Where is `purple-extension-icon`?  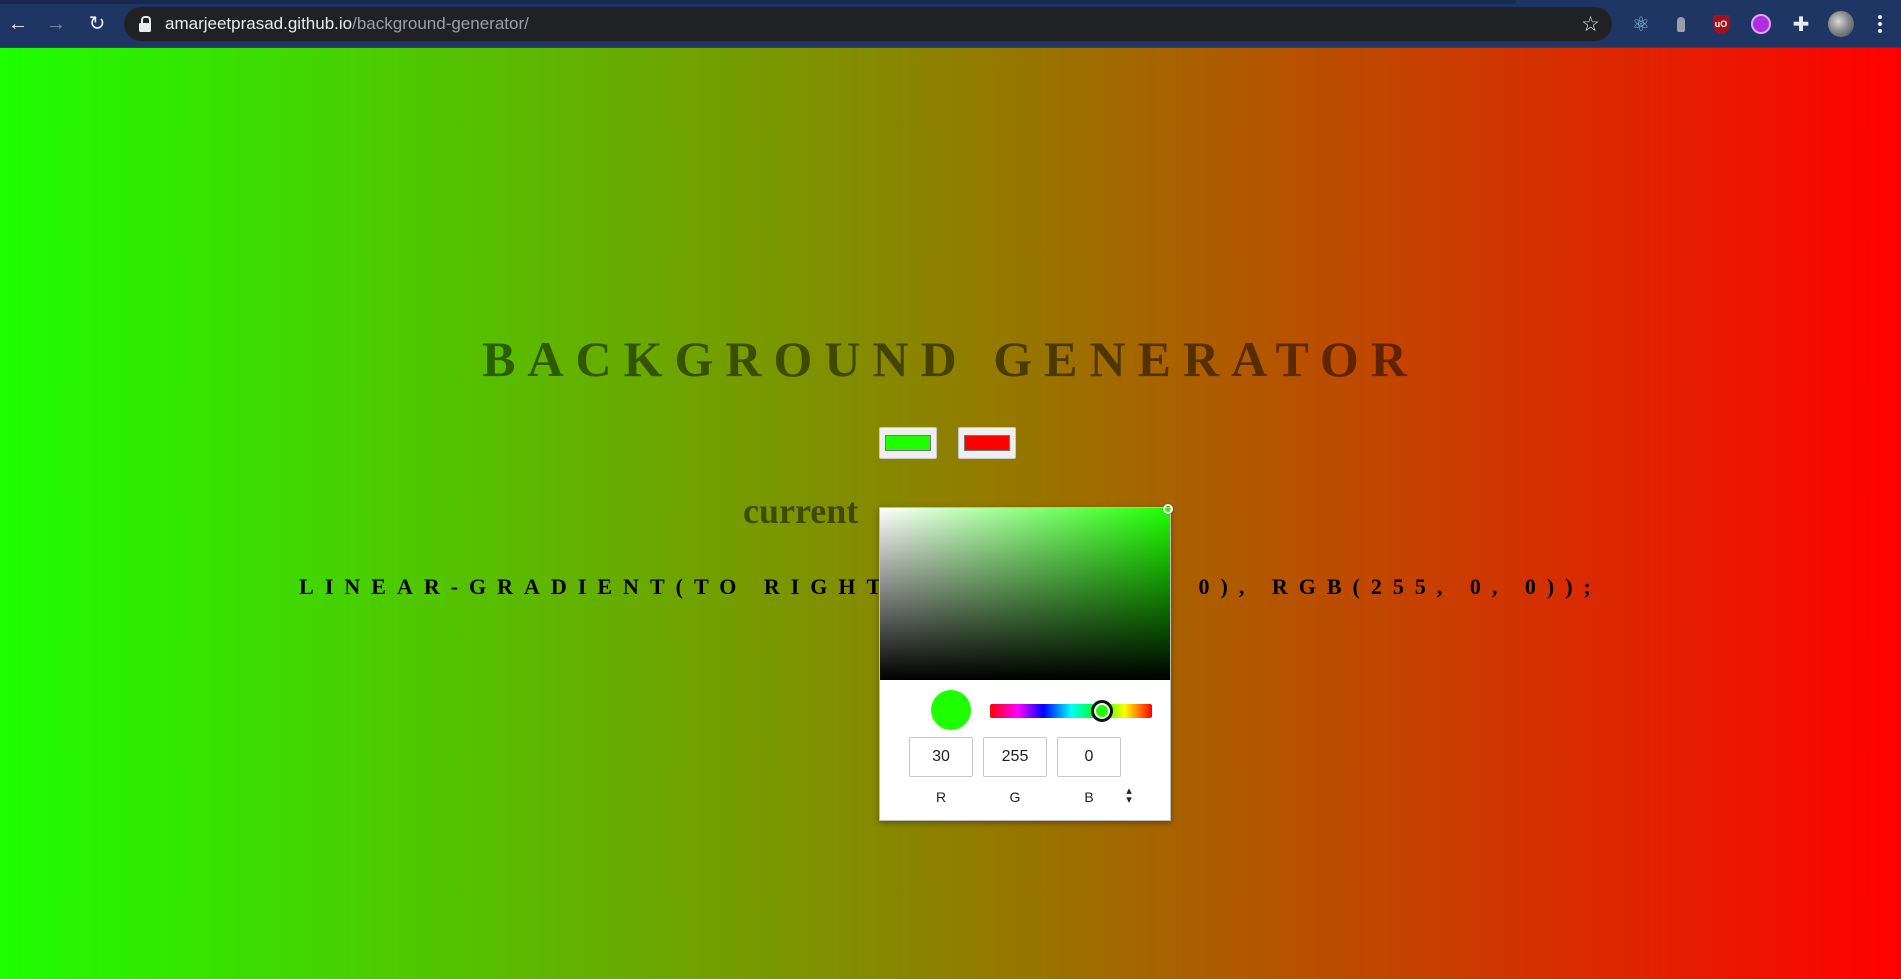 purple-extension-icon is located at coordinates (1761, 24).